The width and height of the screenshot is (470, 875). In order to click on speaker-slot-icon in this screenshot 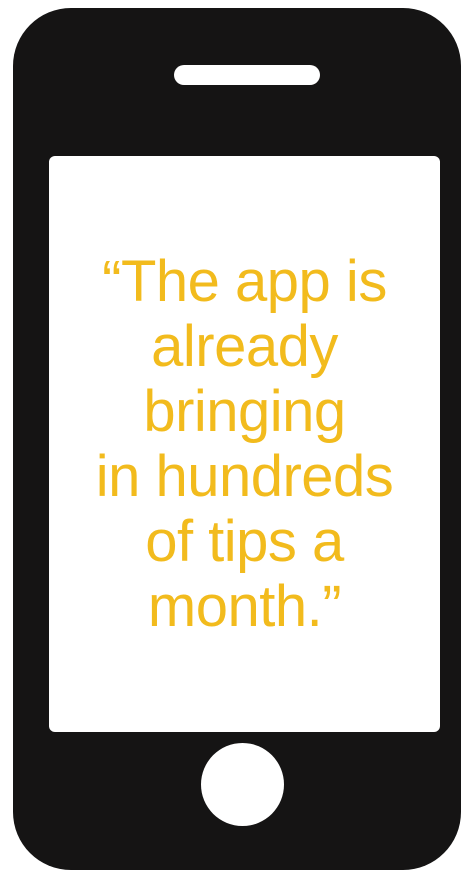, I will do `click(247, 75)`.